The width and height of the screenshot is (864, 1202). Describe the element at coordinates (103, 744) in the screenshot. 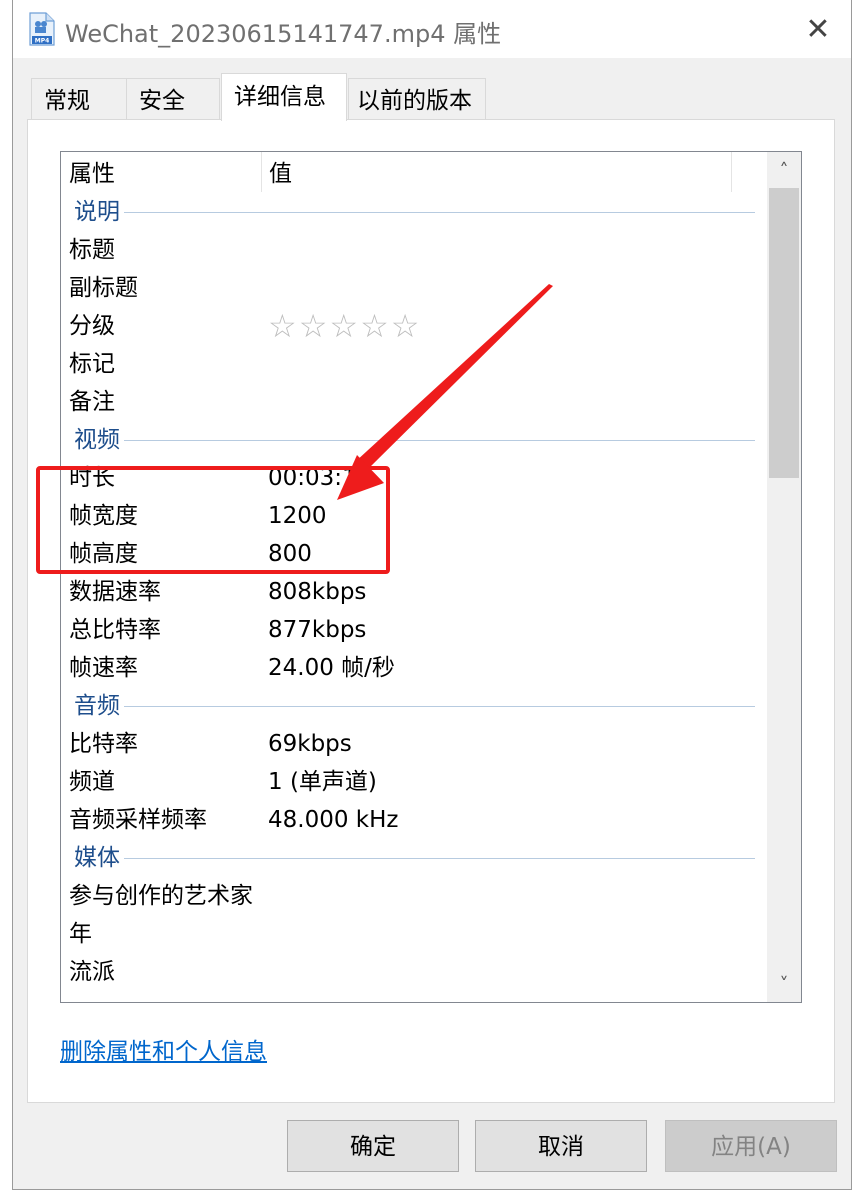

I see `property-name: 比特率` at that location.